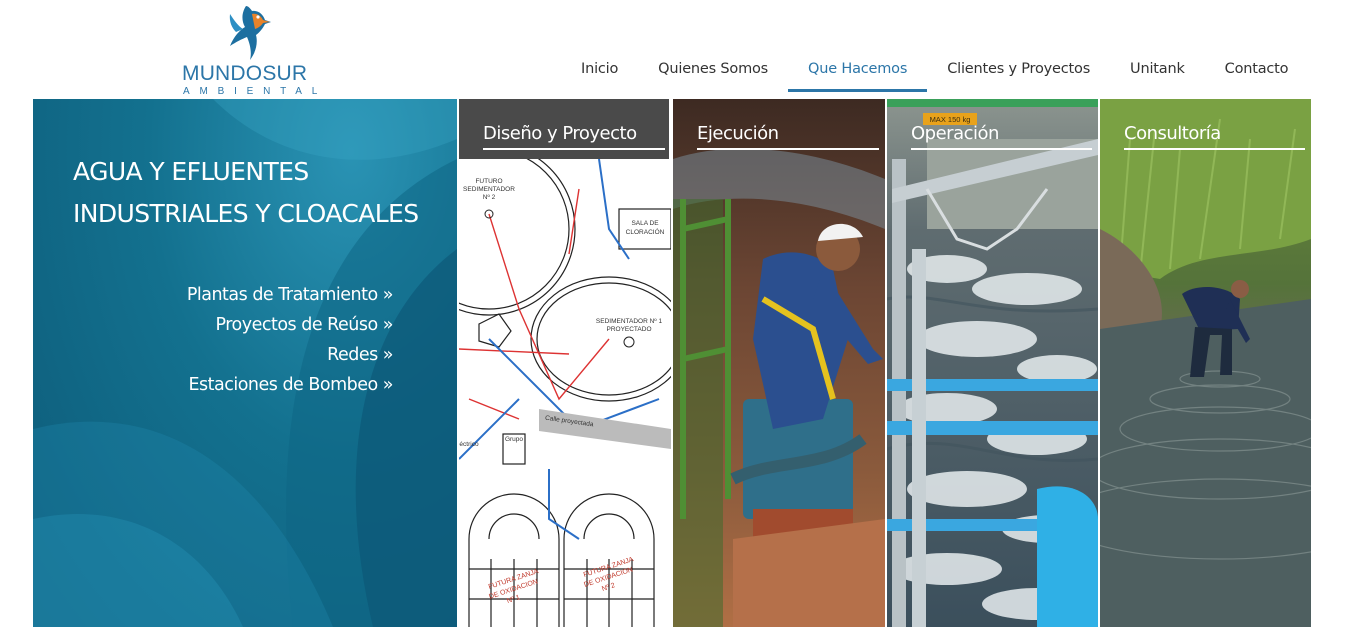 The height and width of the screenshot is (639, 1361). I want to click on aeration-tank-image: MAX 150 kg, so click(992, 363).